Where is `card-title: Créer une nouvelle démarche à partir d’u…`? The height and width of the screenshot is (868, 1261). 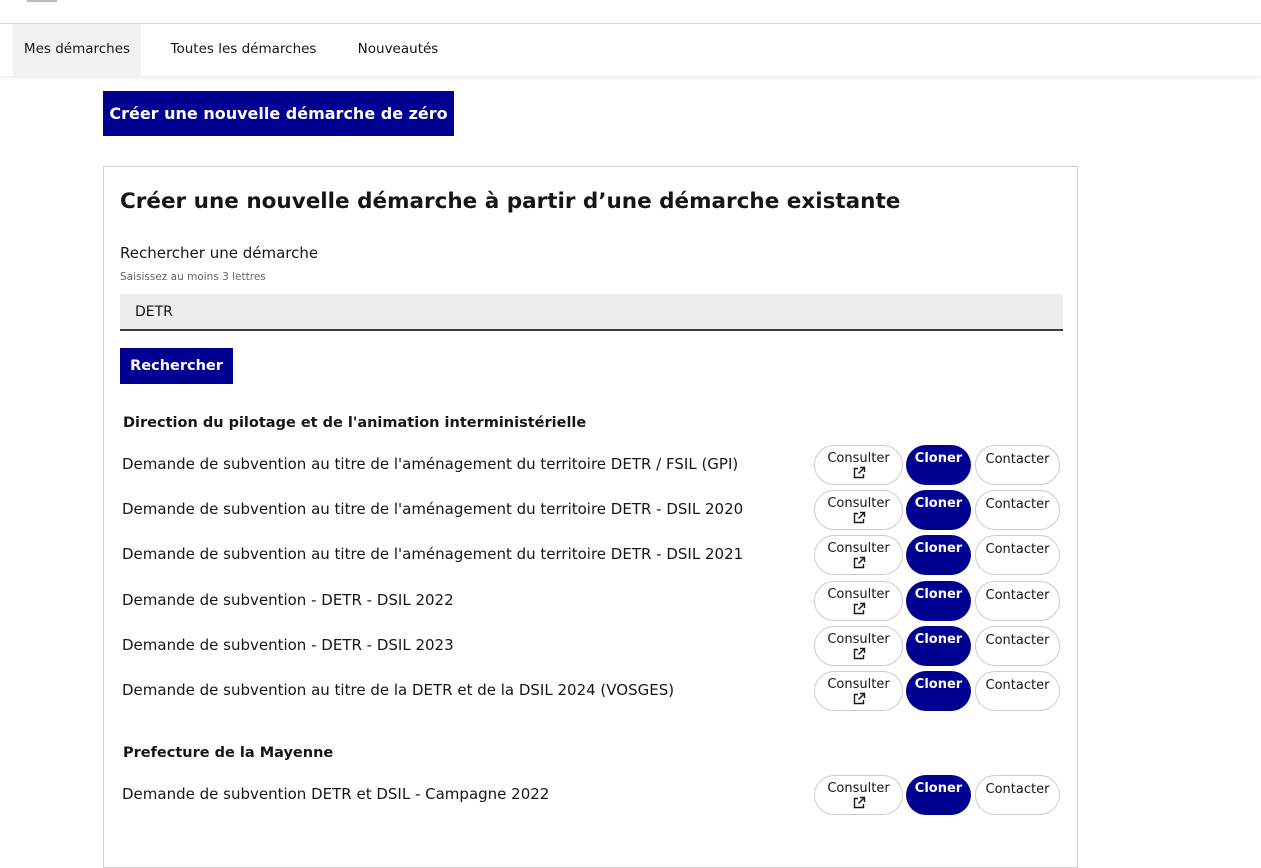
card-title: Créer une nouvelle démarche à partir d’u… is located at coordinates (510, 201).